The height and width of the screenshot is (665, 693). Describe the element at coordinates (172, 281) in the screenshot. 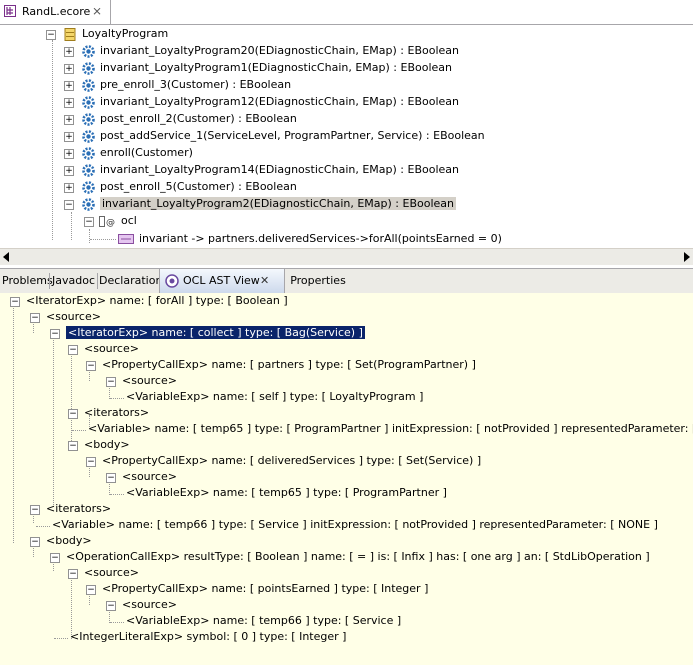

I see `ocl-view-icon` at that location.